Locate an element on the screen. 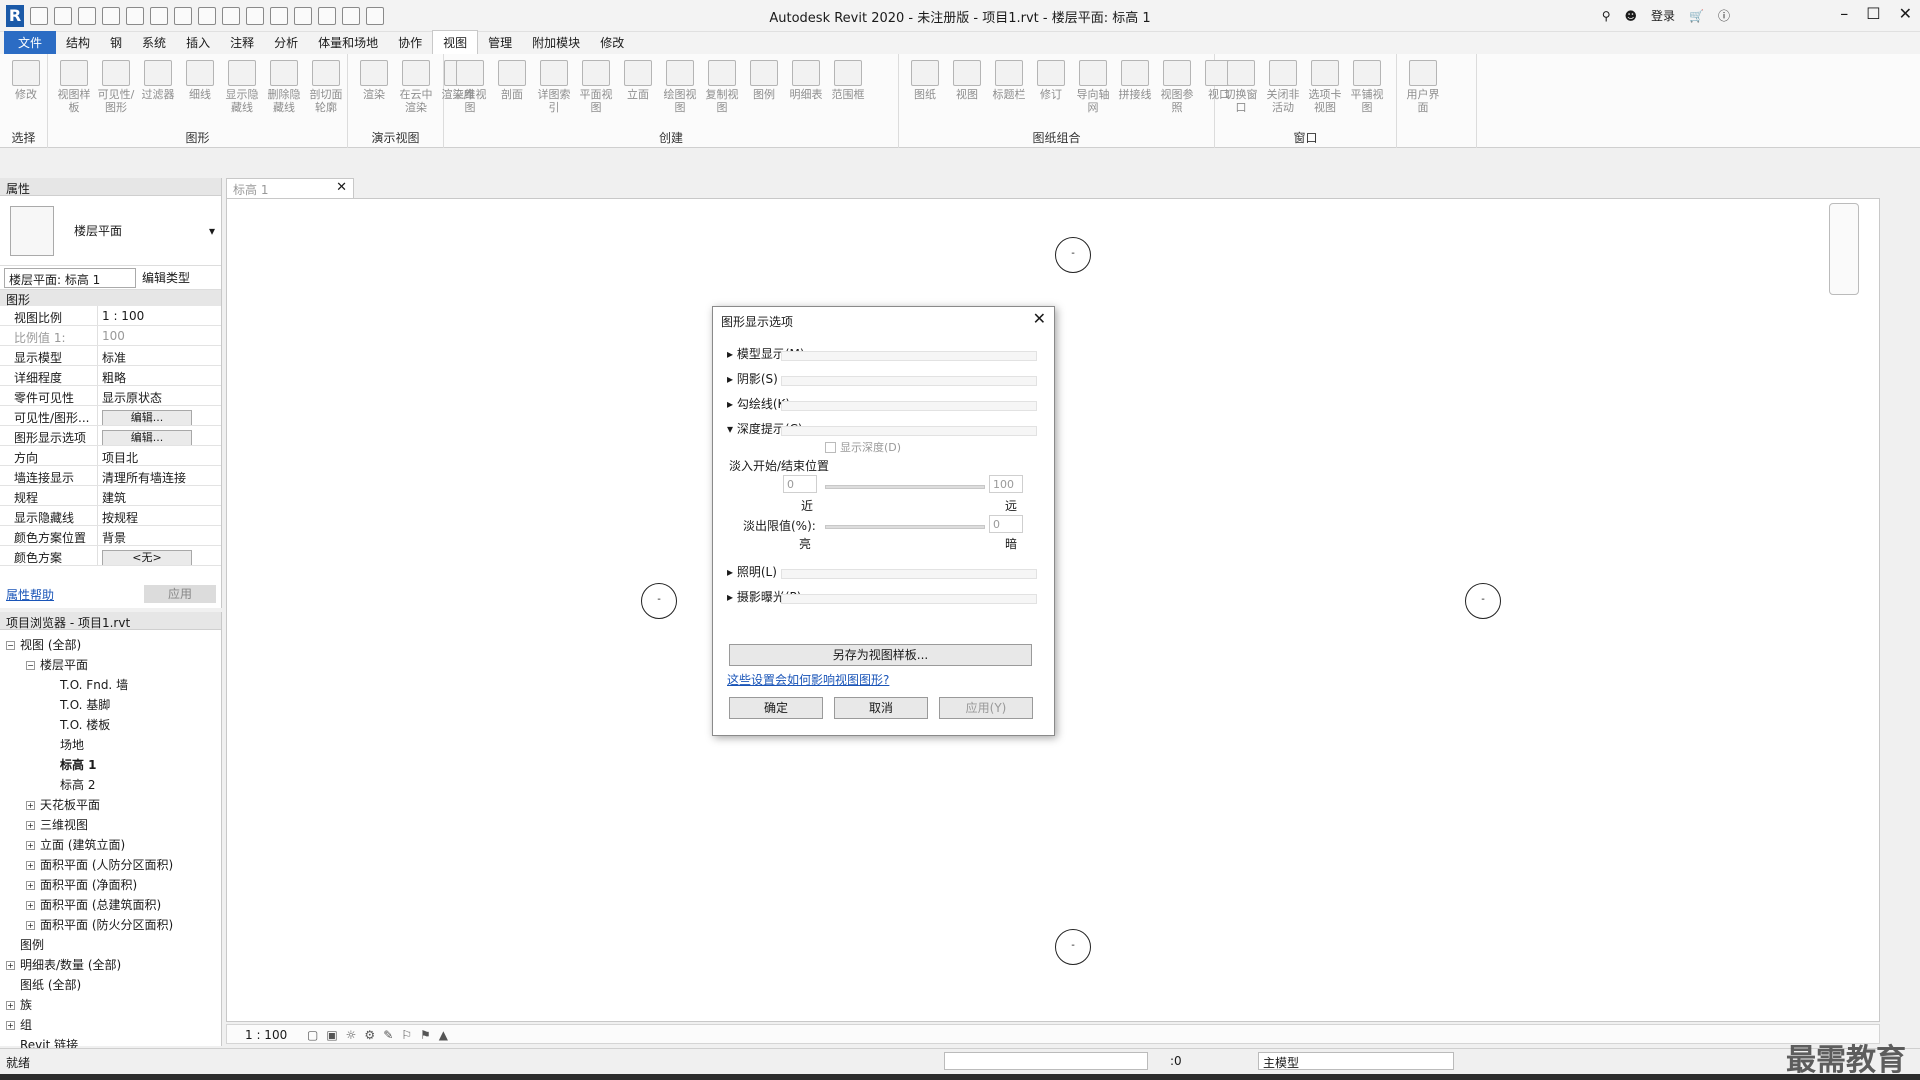  fade-limit-slider is located at coordinates (905, 527).